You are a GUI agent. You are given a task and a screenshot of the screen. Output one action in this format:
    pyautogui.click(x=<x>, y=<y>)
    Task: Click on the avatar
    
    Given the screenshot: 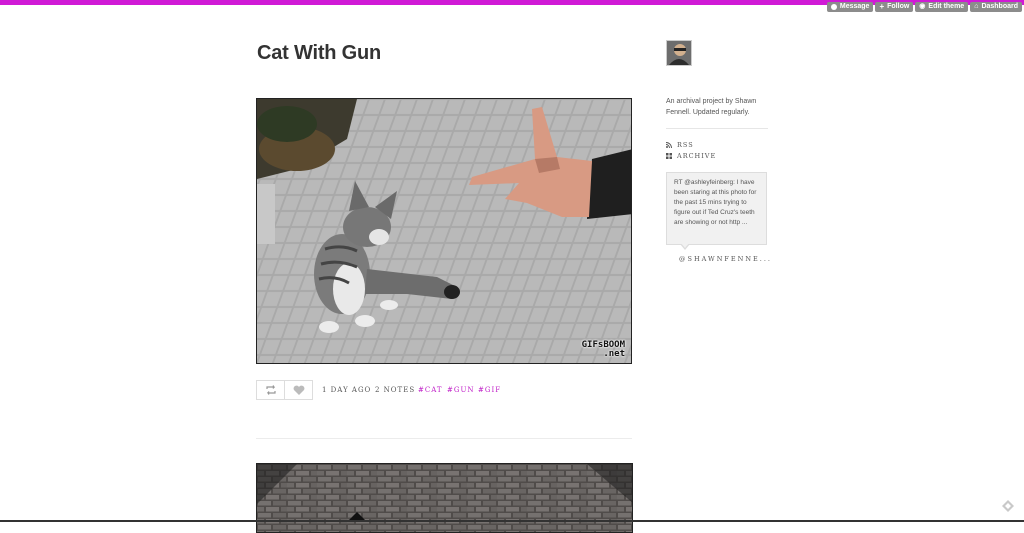 What is the action you would take?
    pyautogui.click(x=679, y=53)
    